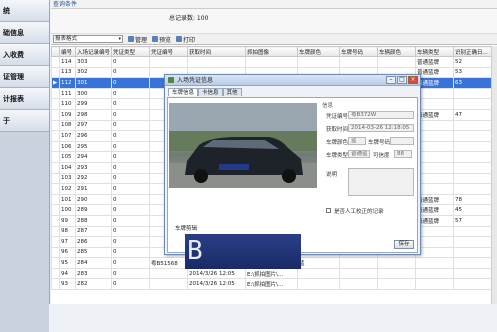 The image size is (497, 332). Describe the element at coordinates (24, 11) in the screenshot. I see `sidebar-item-system: 统` at that location.